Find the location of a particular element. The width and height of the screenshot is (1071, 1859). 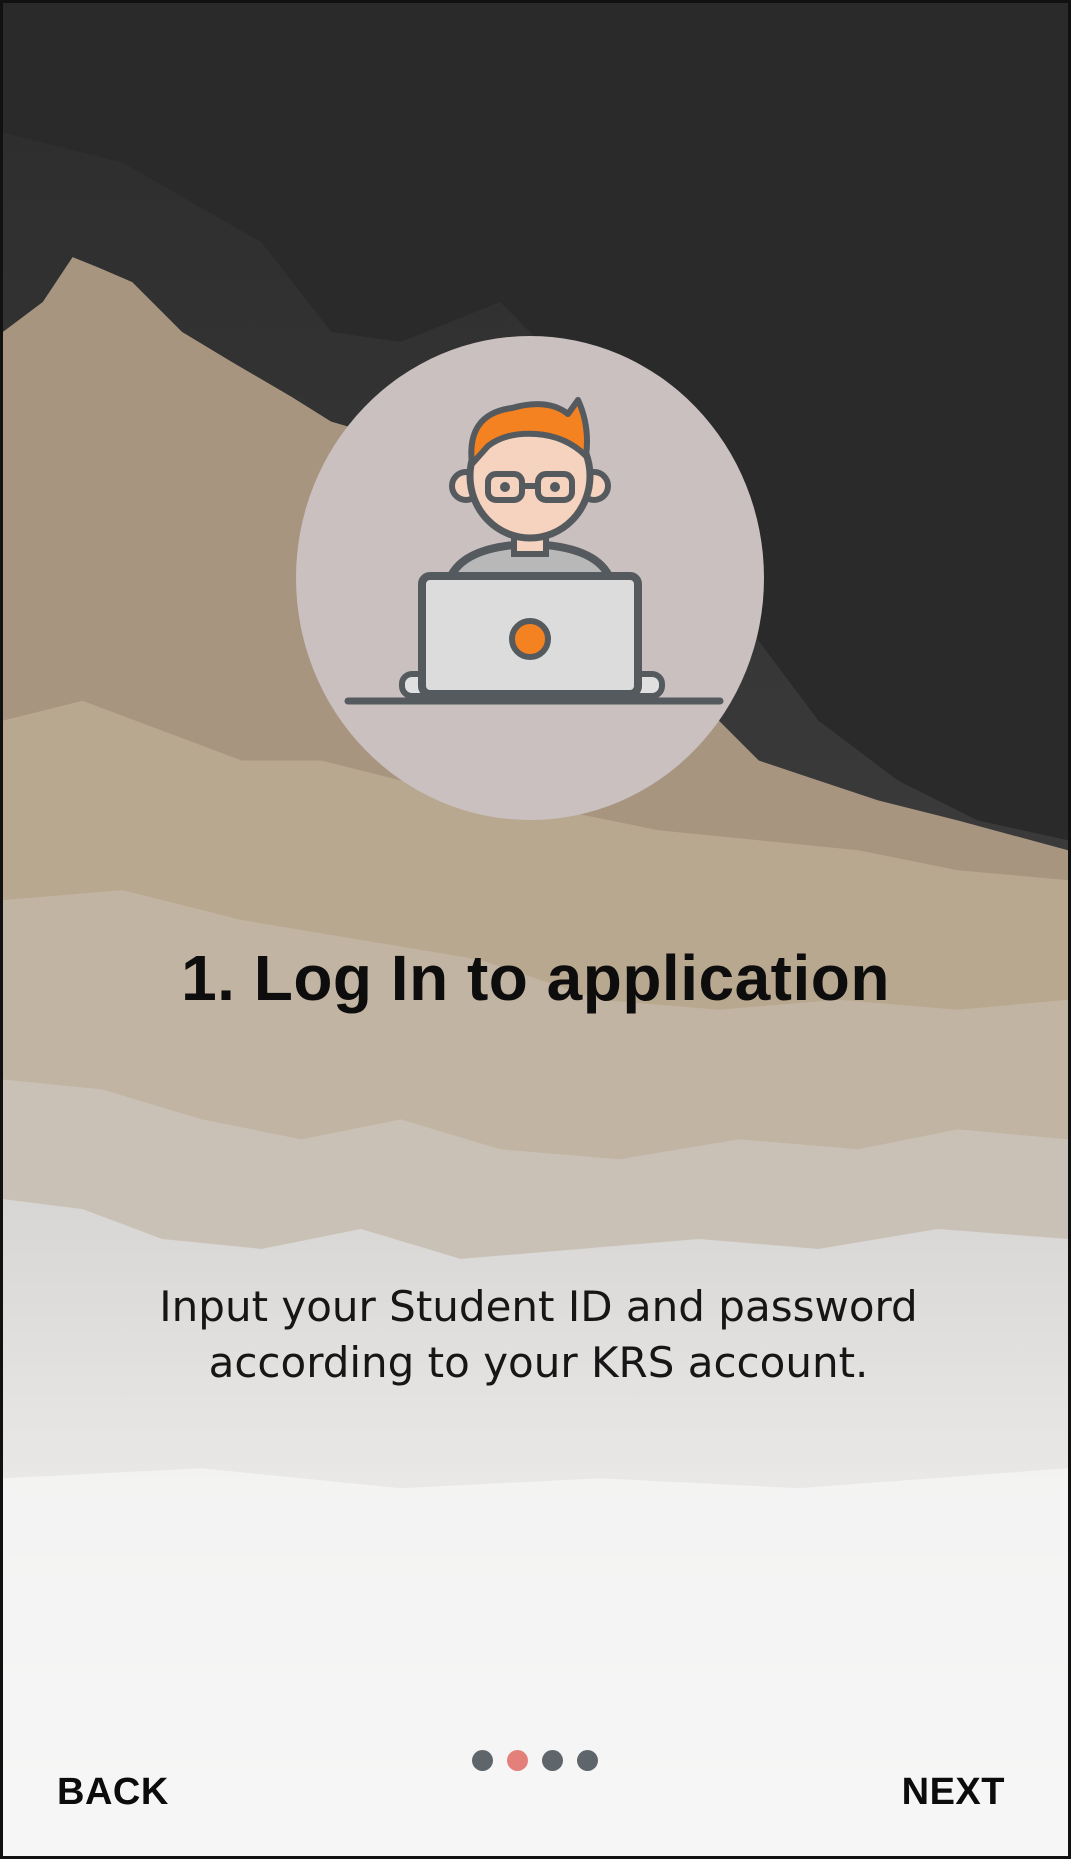

page-indicator is located at coordinates (535, 1760).